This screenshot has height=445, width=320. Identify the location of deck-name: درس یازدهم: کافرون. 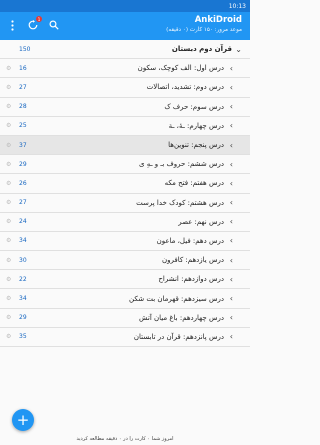
(193, 260).